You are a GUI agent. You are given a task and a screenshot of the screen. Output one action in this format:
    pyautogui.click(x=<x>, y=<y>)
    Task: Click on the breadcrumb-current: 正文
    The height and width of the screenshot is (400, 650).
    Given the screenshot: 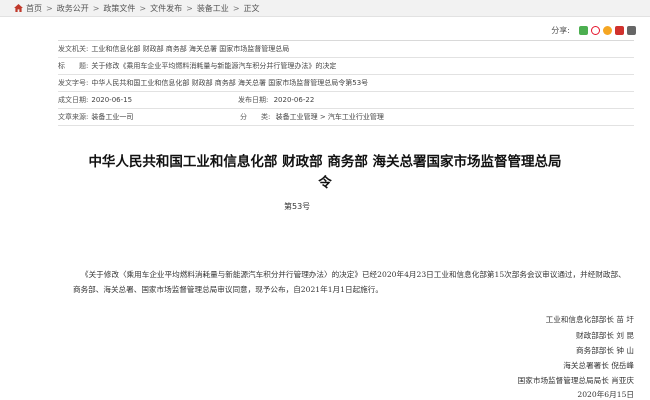 What is the action you would take?
    pyautogui.click(x=251, y=8)
    